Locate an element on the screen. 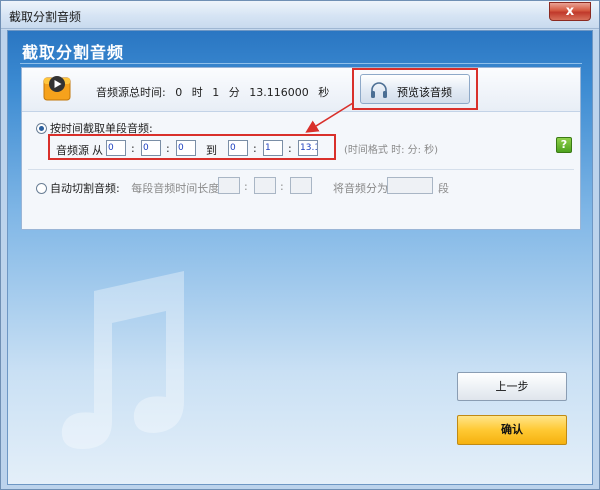  duration-minutes-unit: 分 is located at coordinates (234, 92).